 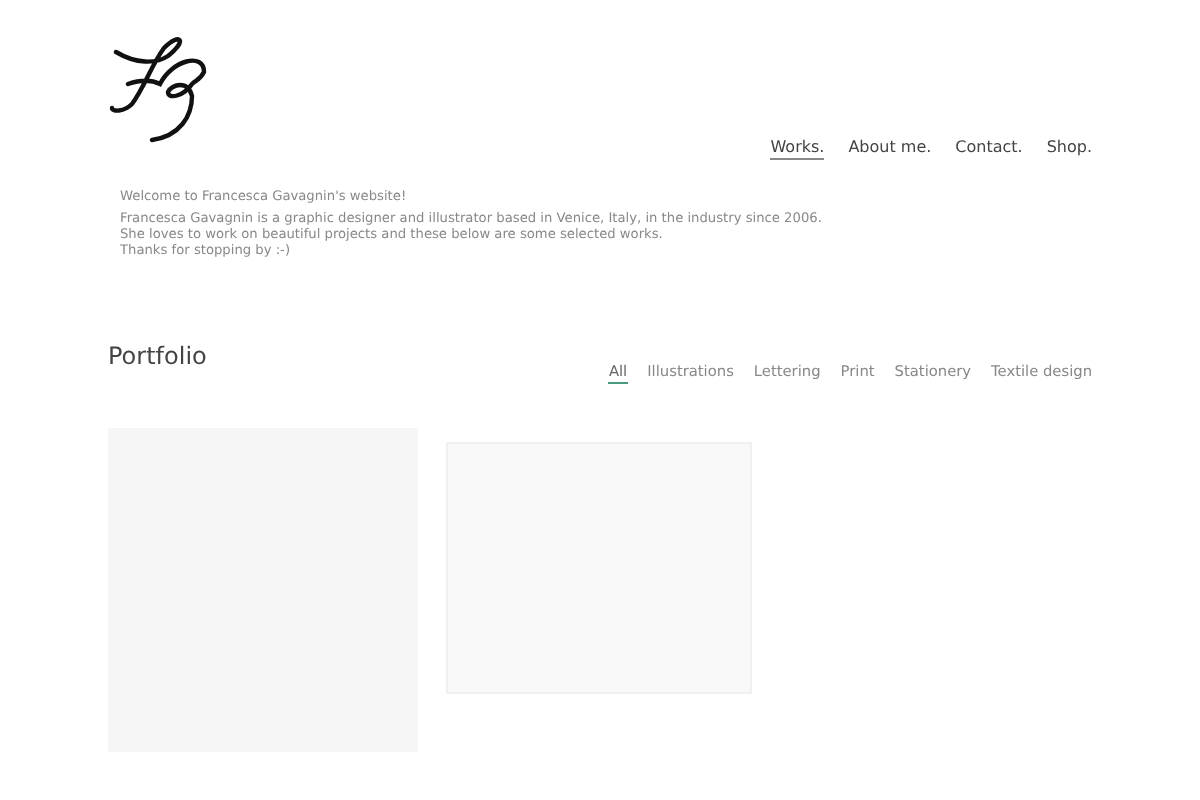 I want to click on nav-link: Works., so click(x=797, y=149).